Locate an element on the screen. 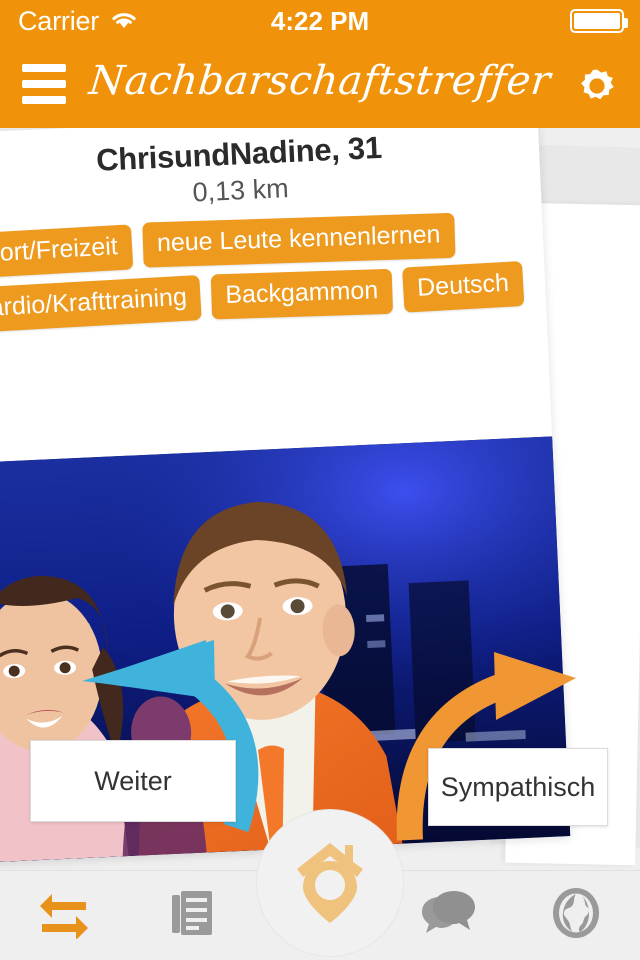  gear-icon is located at coordinates (597, 86).